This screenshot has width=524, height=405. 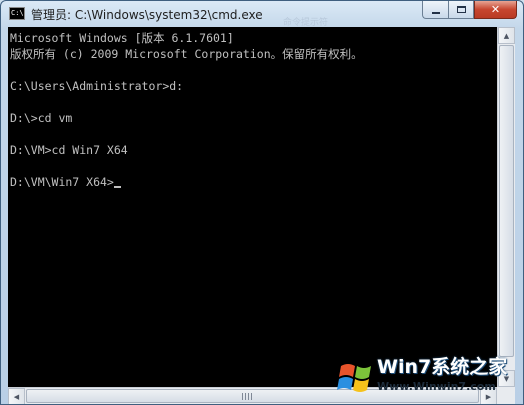 I want to click on close-button: ✕, so click(x=495, y=10).